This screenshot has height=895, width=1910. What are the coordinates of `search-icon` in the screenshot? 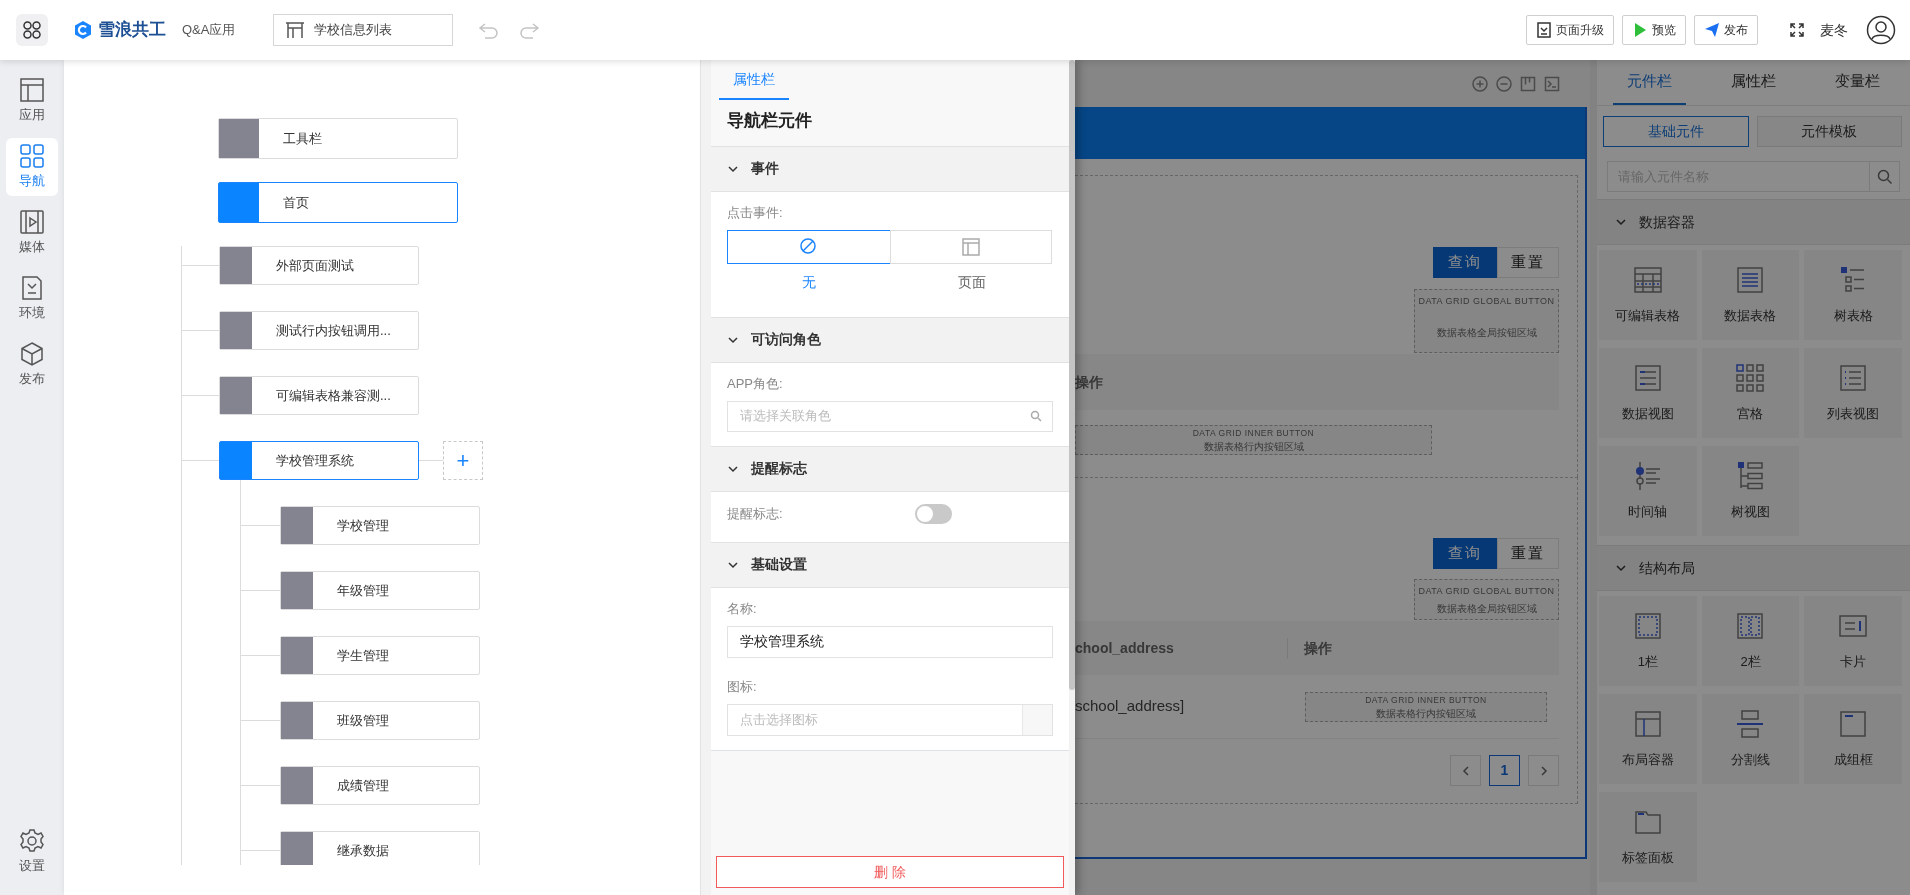 It's located at (1036, 416).